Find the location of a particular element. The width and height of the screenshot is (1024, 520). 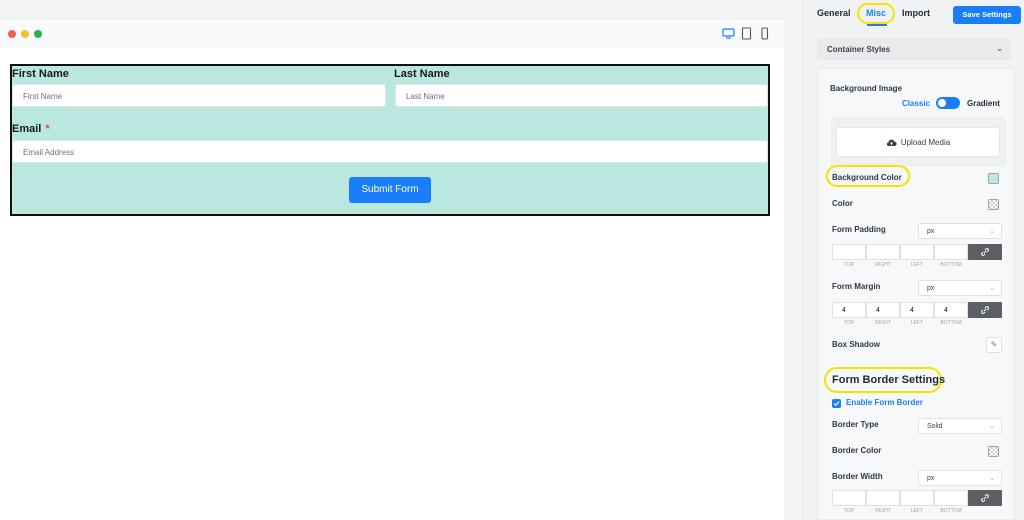

window-close-dot is located at coordinates (12, 34).